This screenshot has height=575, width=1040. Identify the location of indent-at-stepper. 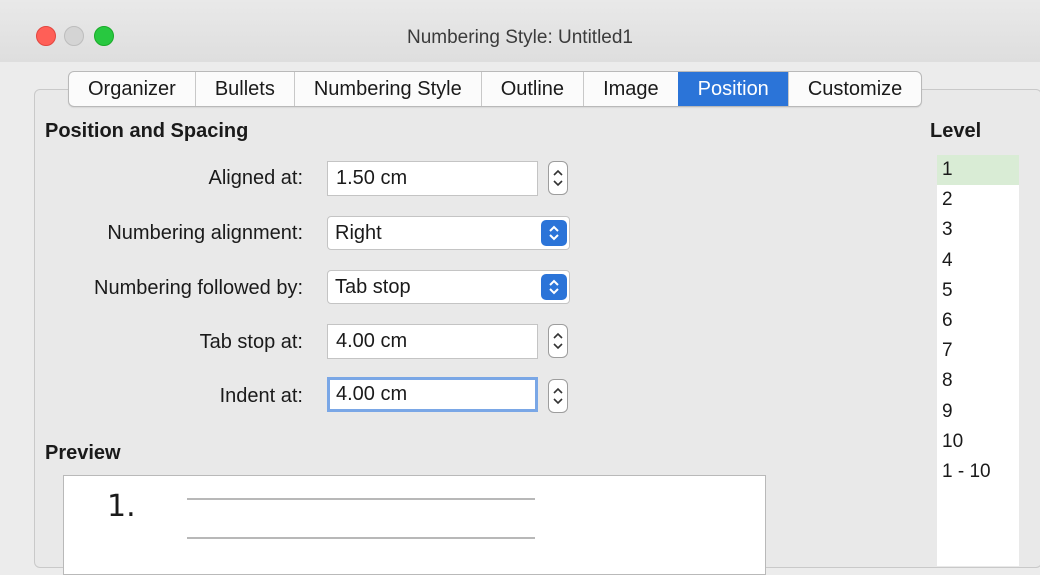
(558, 396).